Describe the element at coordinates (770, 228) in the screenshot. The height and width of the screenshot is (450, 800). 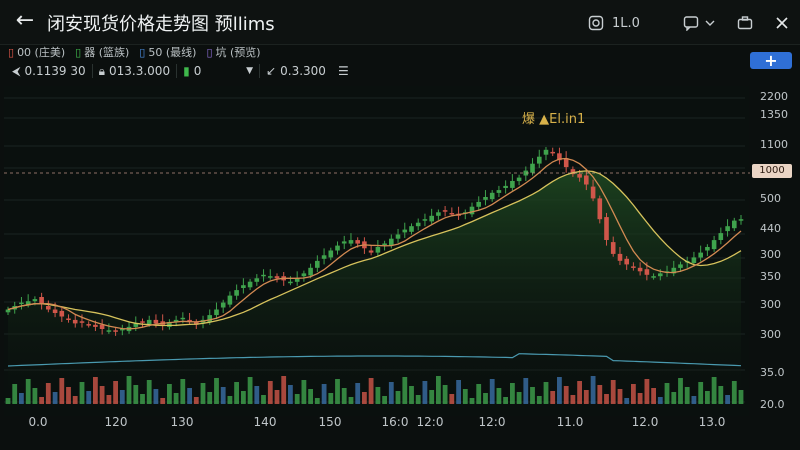
I see `y-tick-label: 440` at that location.